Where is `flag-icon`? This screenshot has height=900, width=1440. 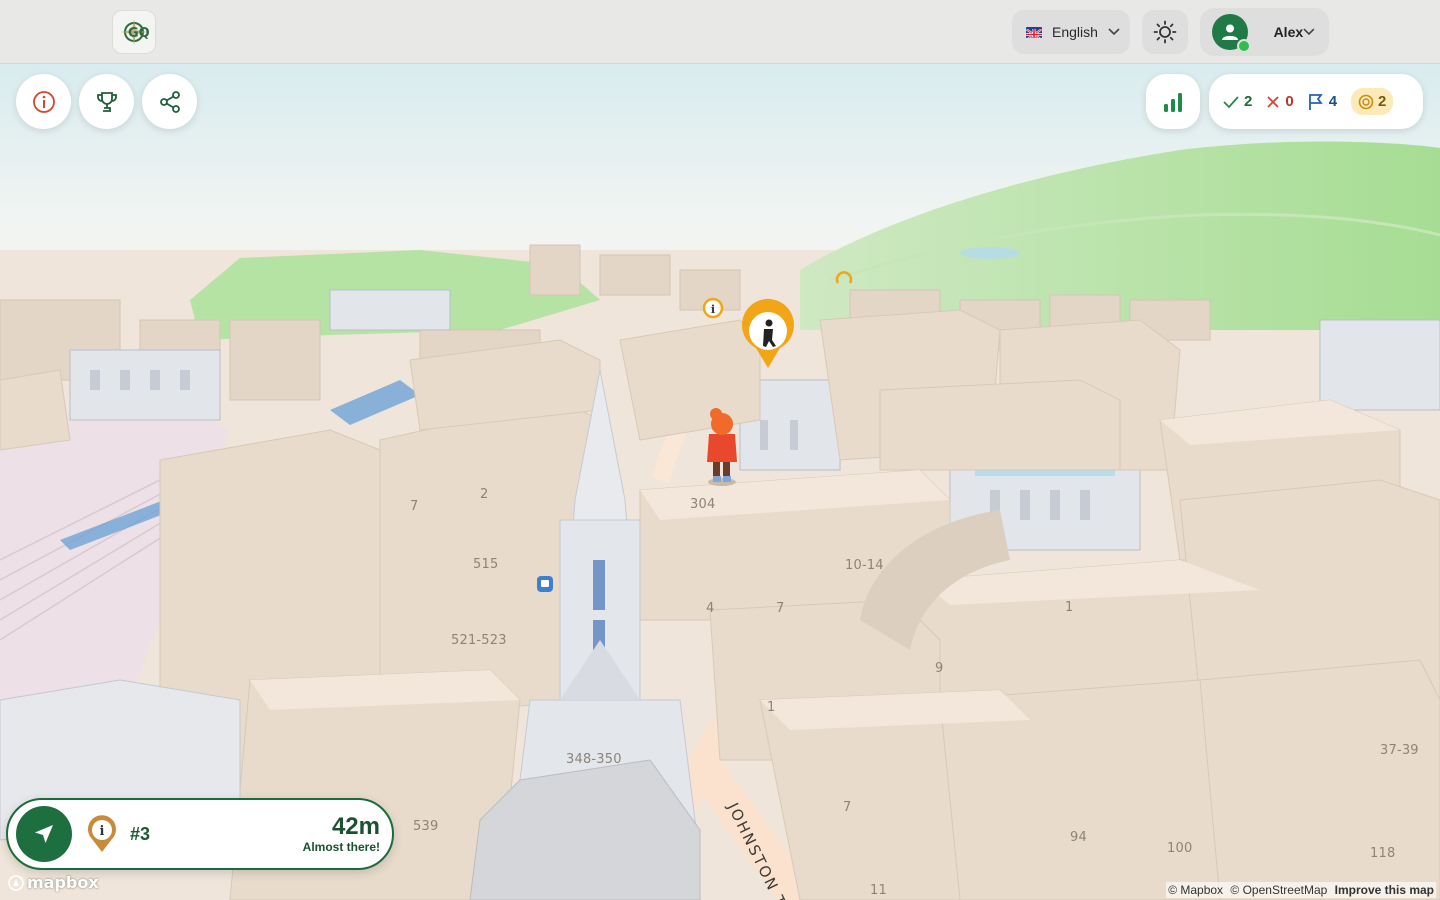 flag-icon is located at coordinates (1315, 101).